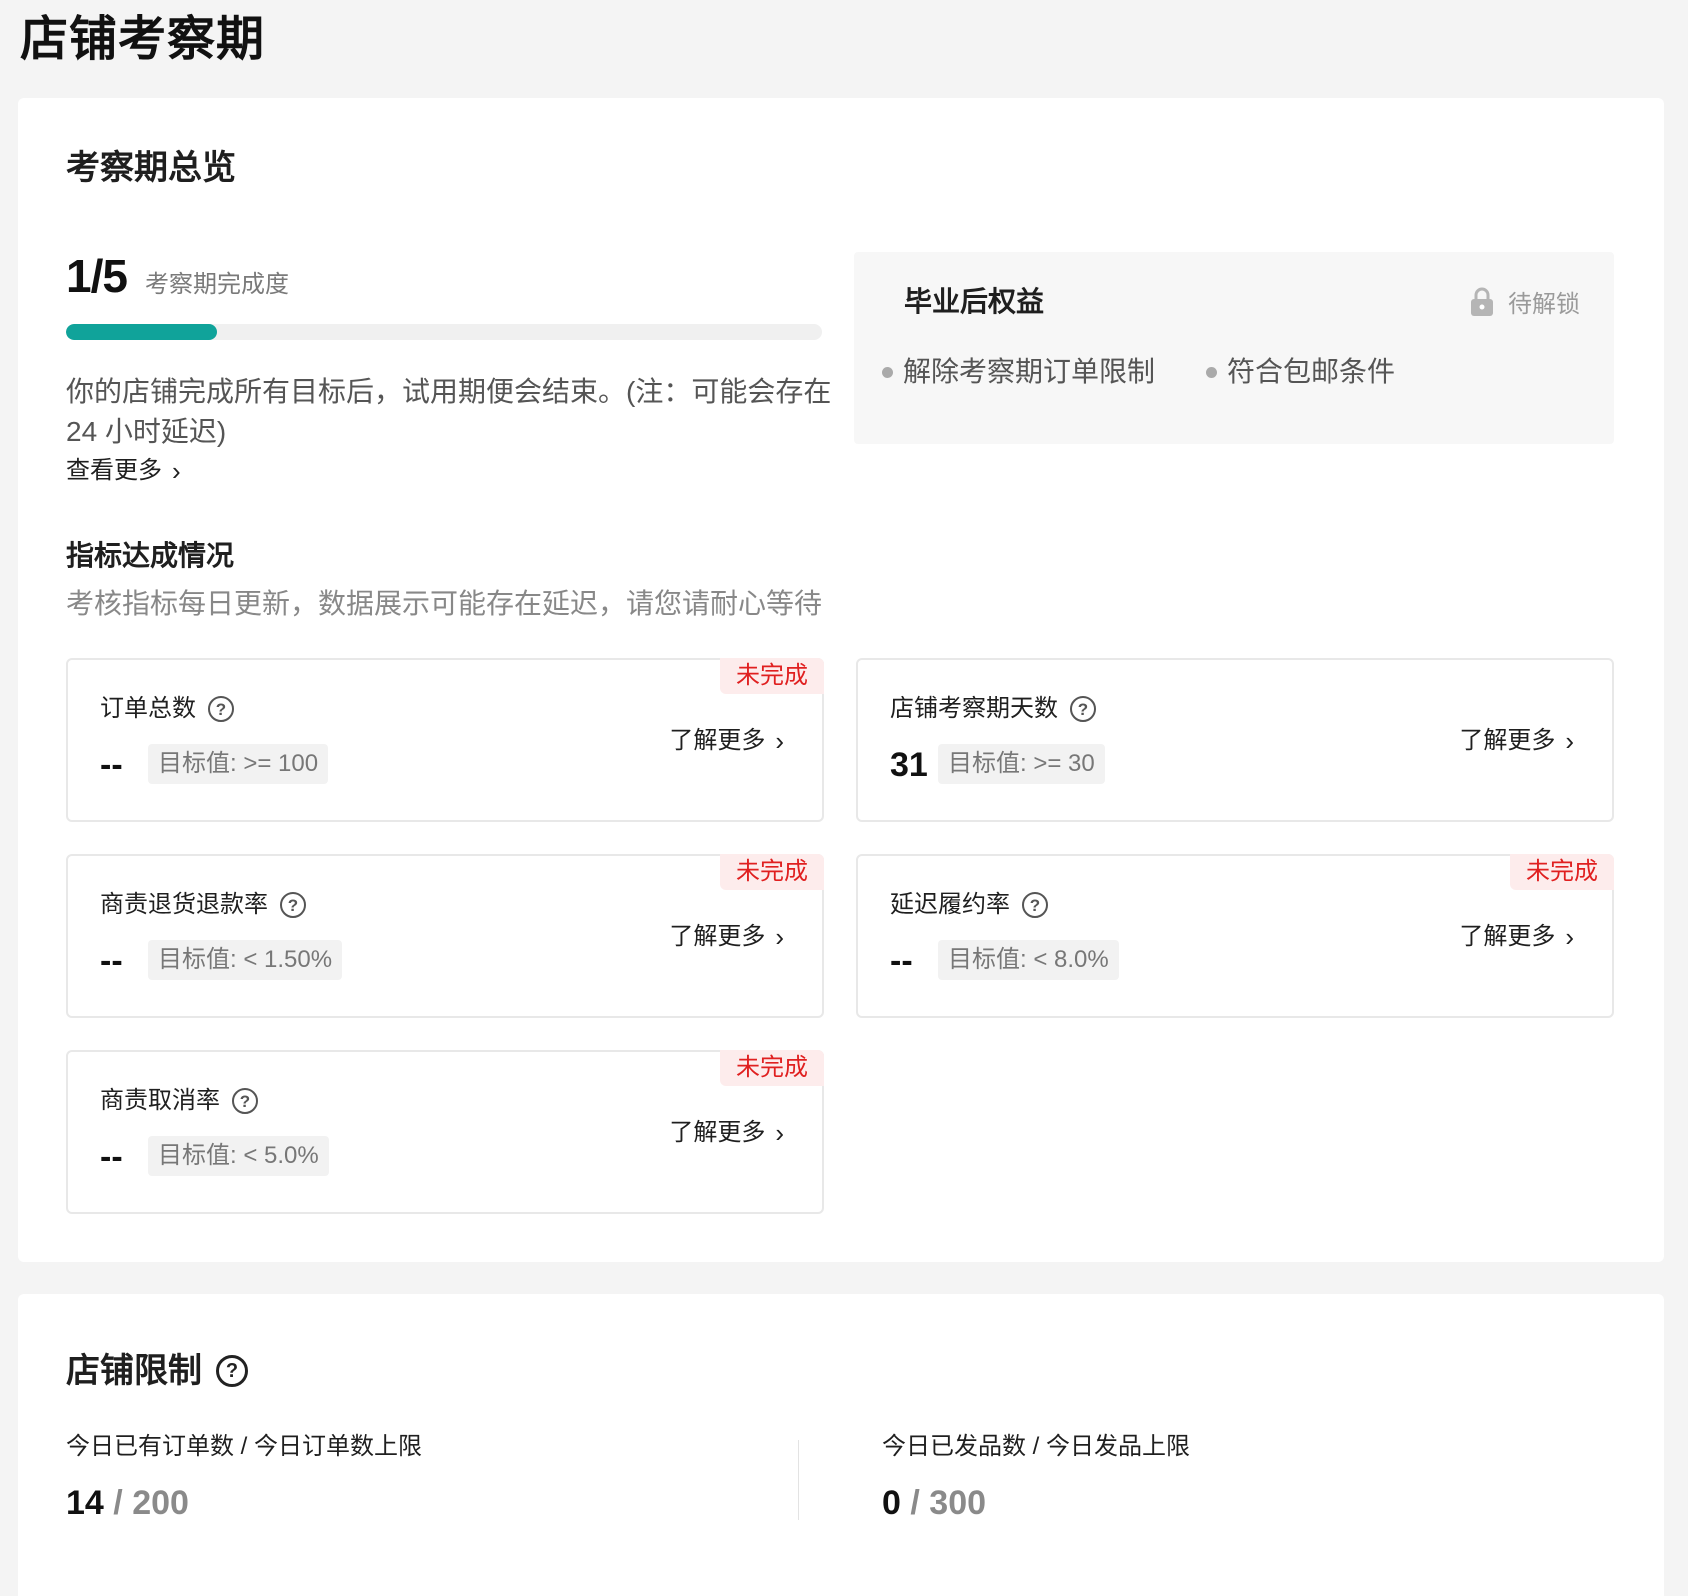 The width and height of the screenshot is (1688, 1596). I want to click on metric-target: 目标值: >= 100, so click(238, 764).